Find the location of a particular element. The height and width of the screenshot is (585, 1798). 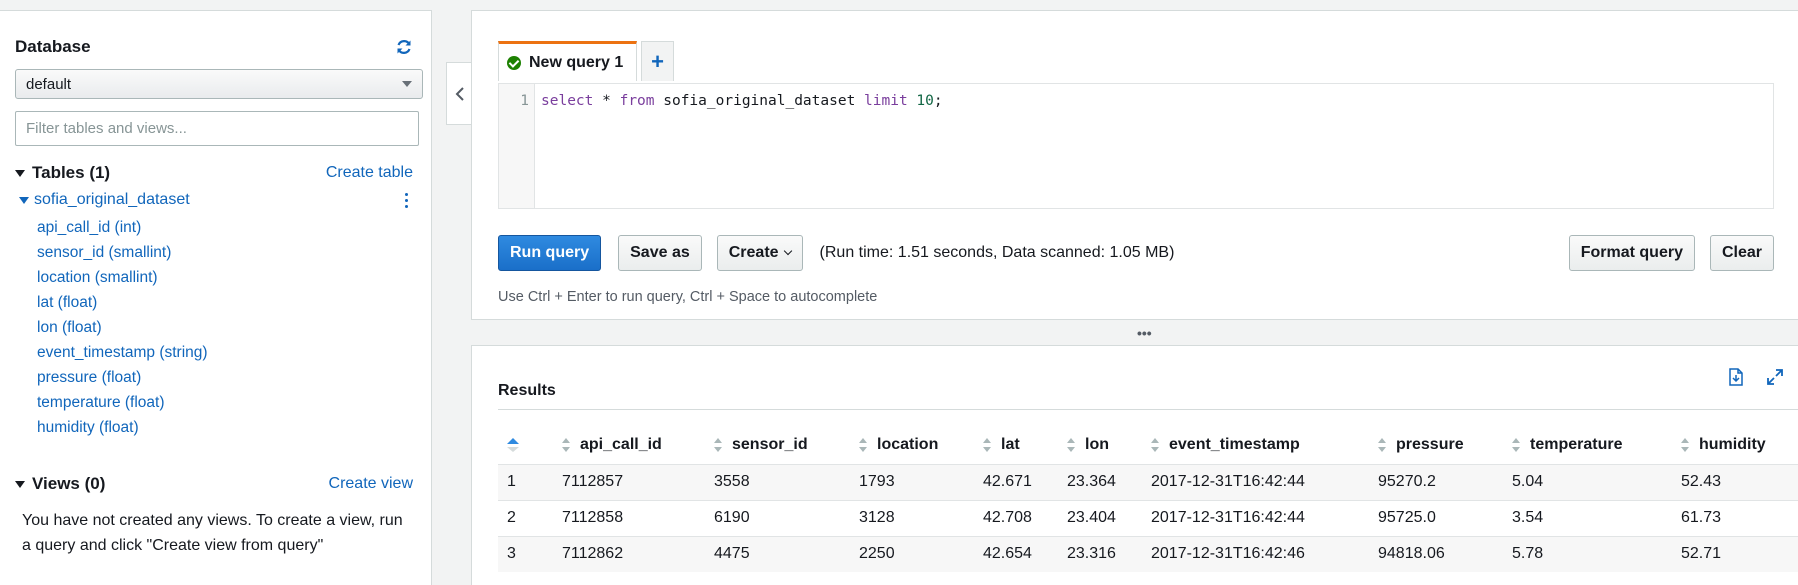

column-header: sensor_id is located at coordinates (777, 445).